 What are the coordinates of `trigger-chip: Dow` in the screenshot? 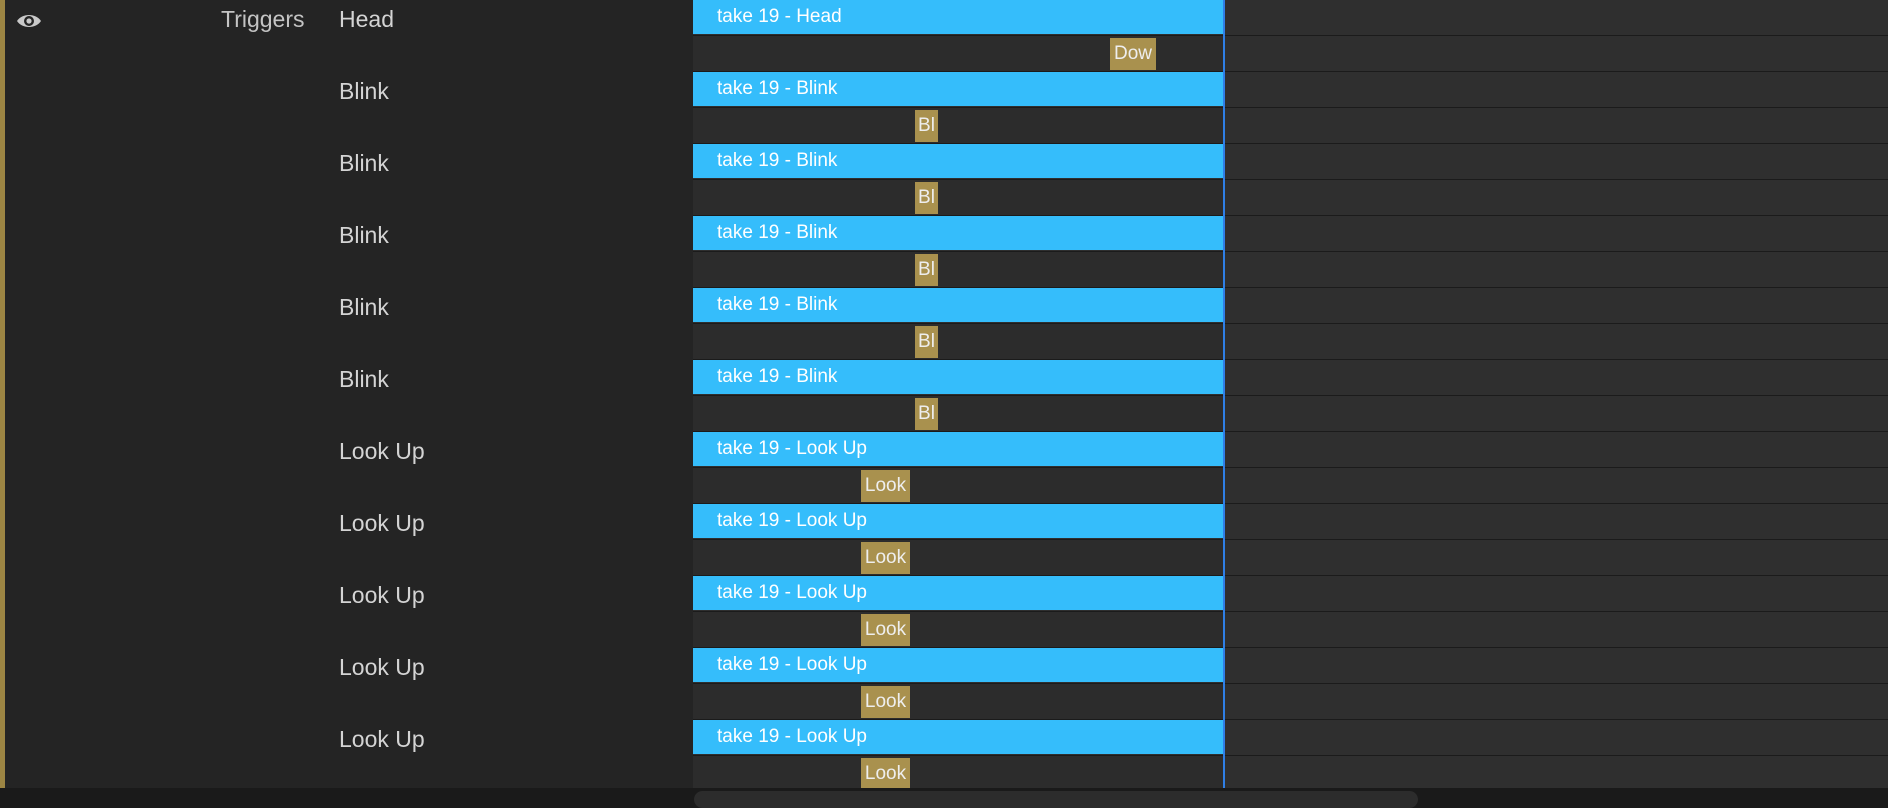 It's located at (1133, 54).